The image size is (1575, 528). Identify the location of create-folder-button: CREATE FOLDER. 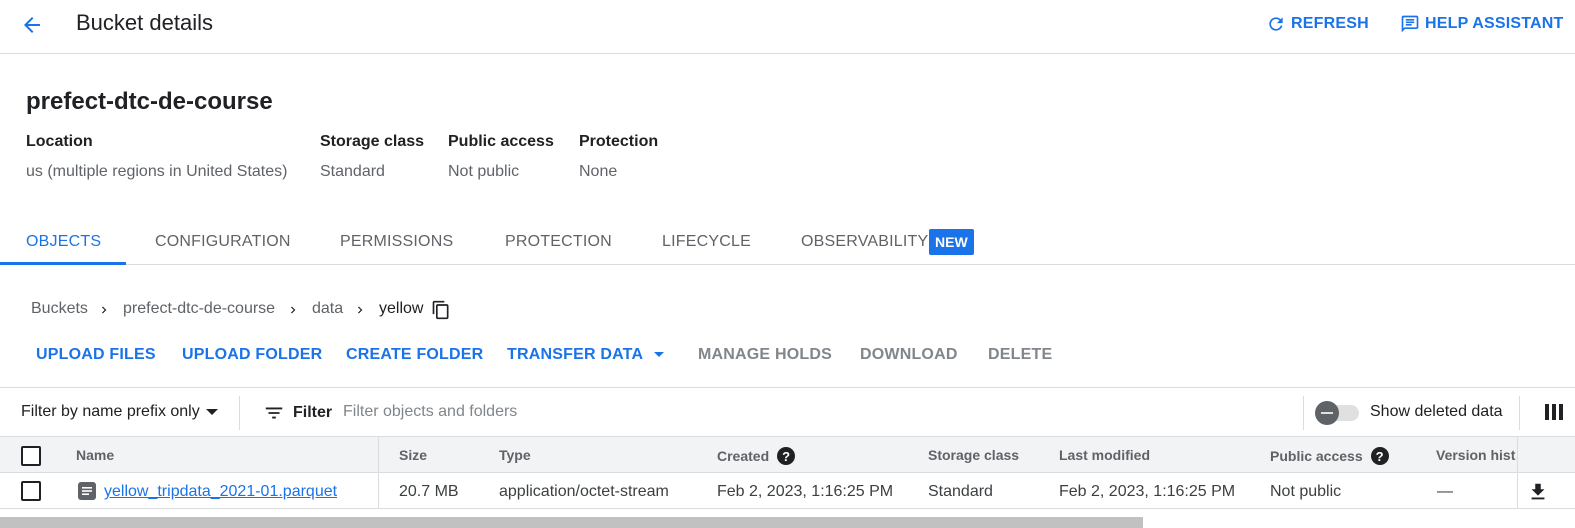
(414, 355).